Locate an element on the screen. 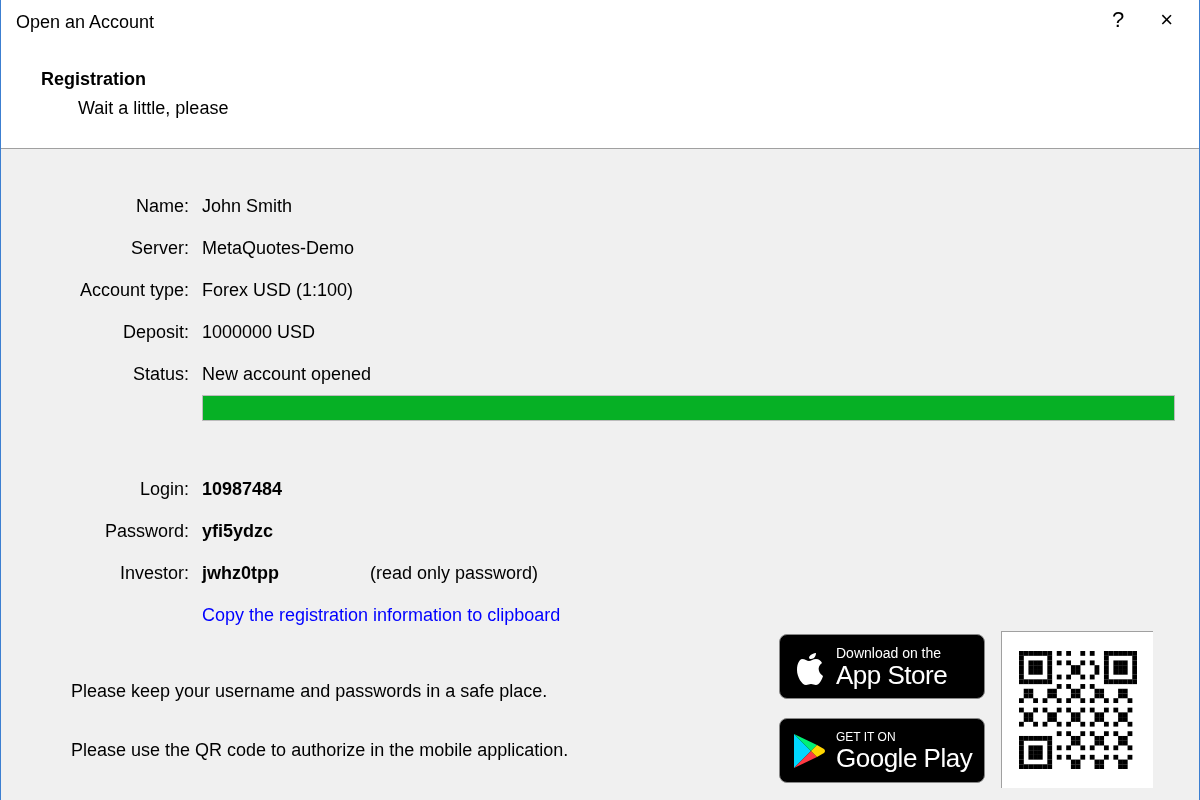  badge-top-text: GET IT ON is located at coordinates (866, 736).